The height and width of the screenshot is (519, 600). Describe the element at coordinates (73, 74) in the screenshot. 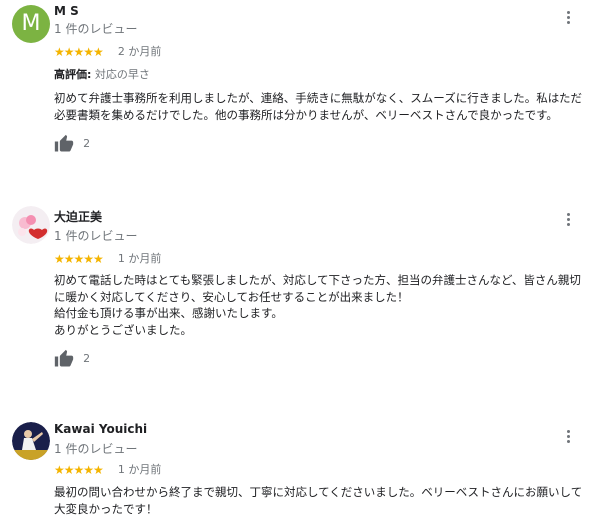

I see `highlight-label: 高評価:` at that location.